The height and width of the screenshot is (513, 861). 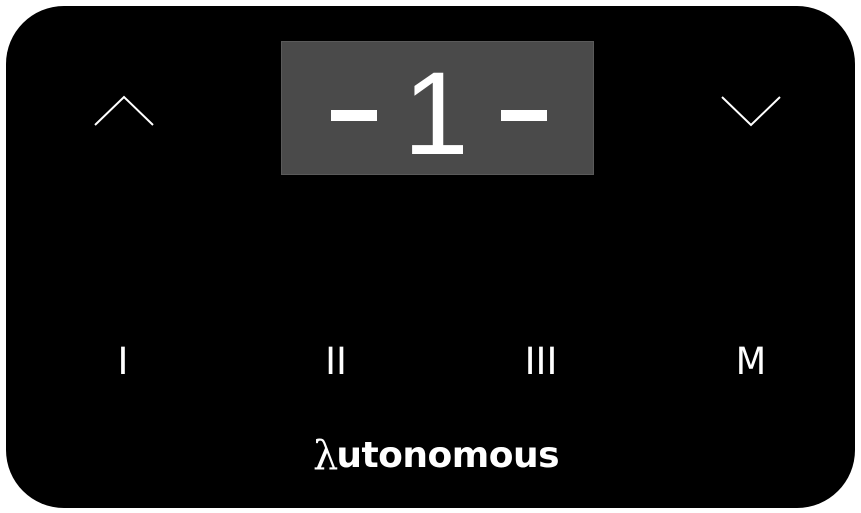 I want to click on chevron-up-icon, so click(x=124, y=110).